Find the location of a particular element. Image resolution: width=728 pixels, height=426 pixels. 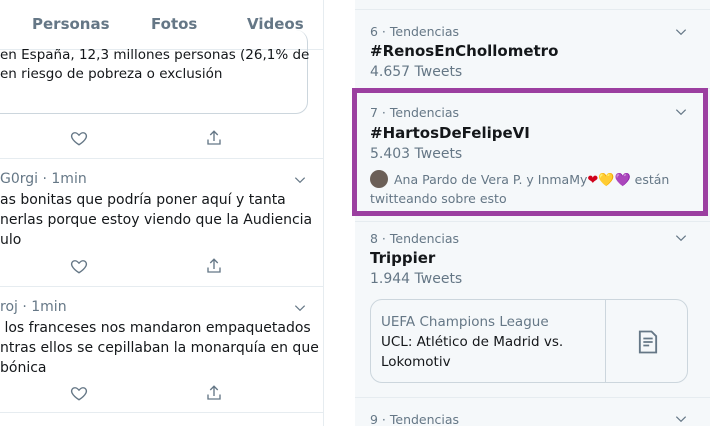

tweet-author-time: G0rgi · 1min is located at coordinates (43, 179).